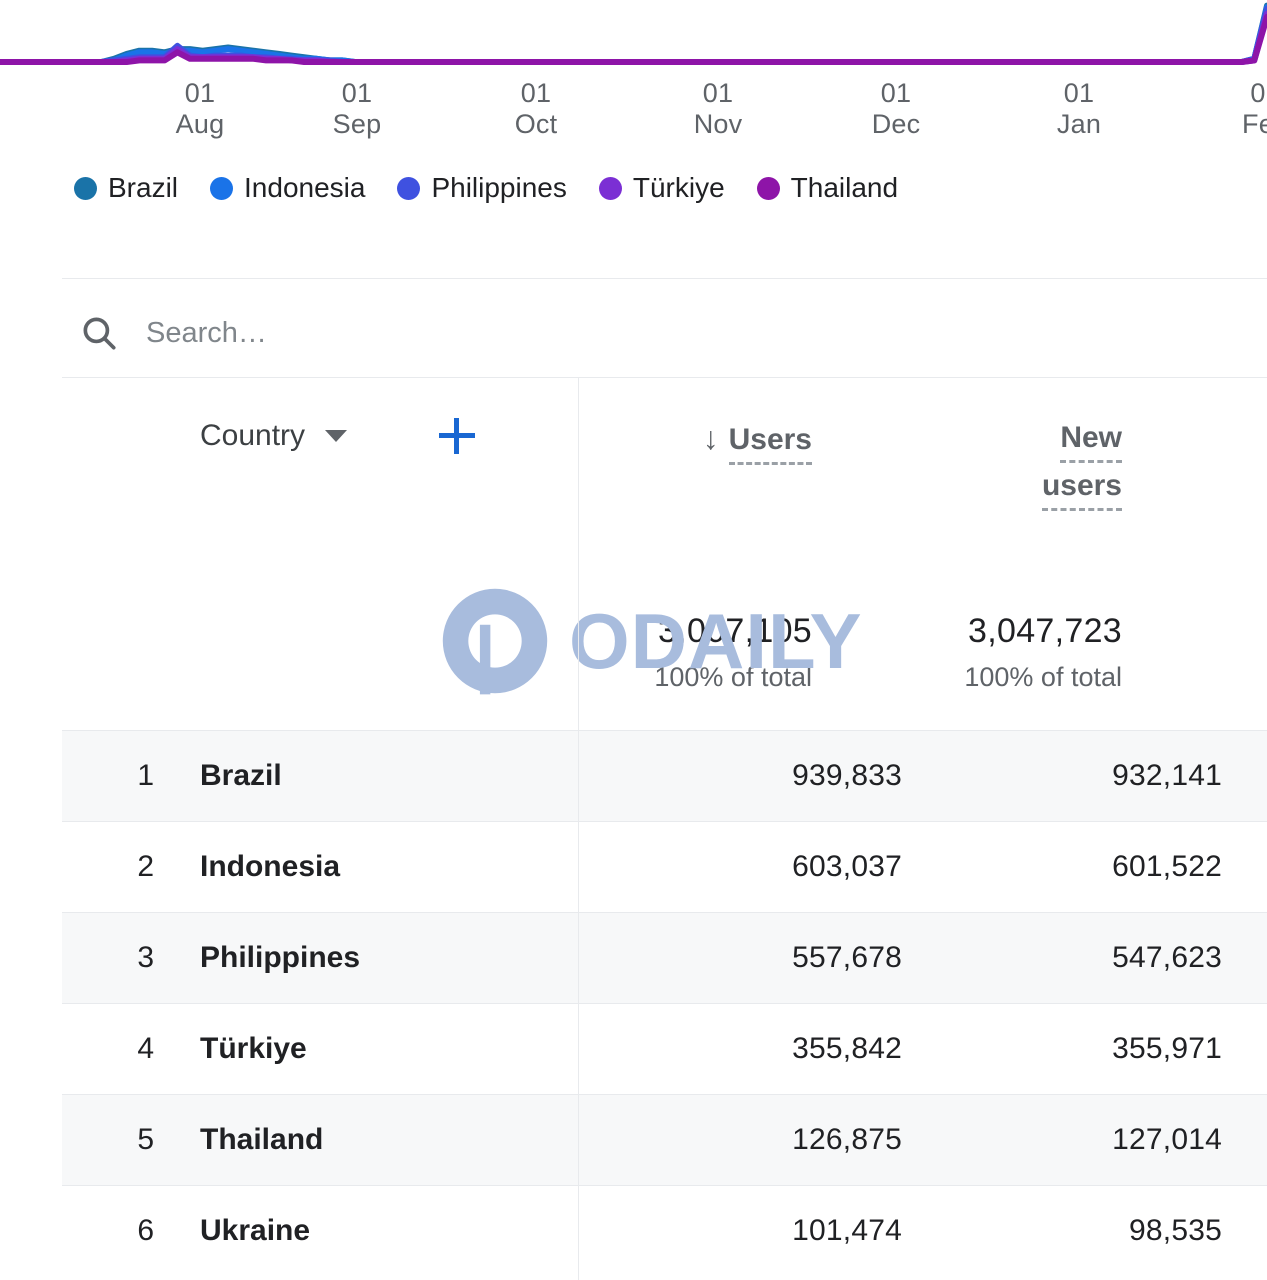 This screenshot has width=1267, height=1280. I want to click on legend-label: Indonesia, so click(305, 187).